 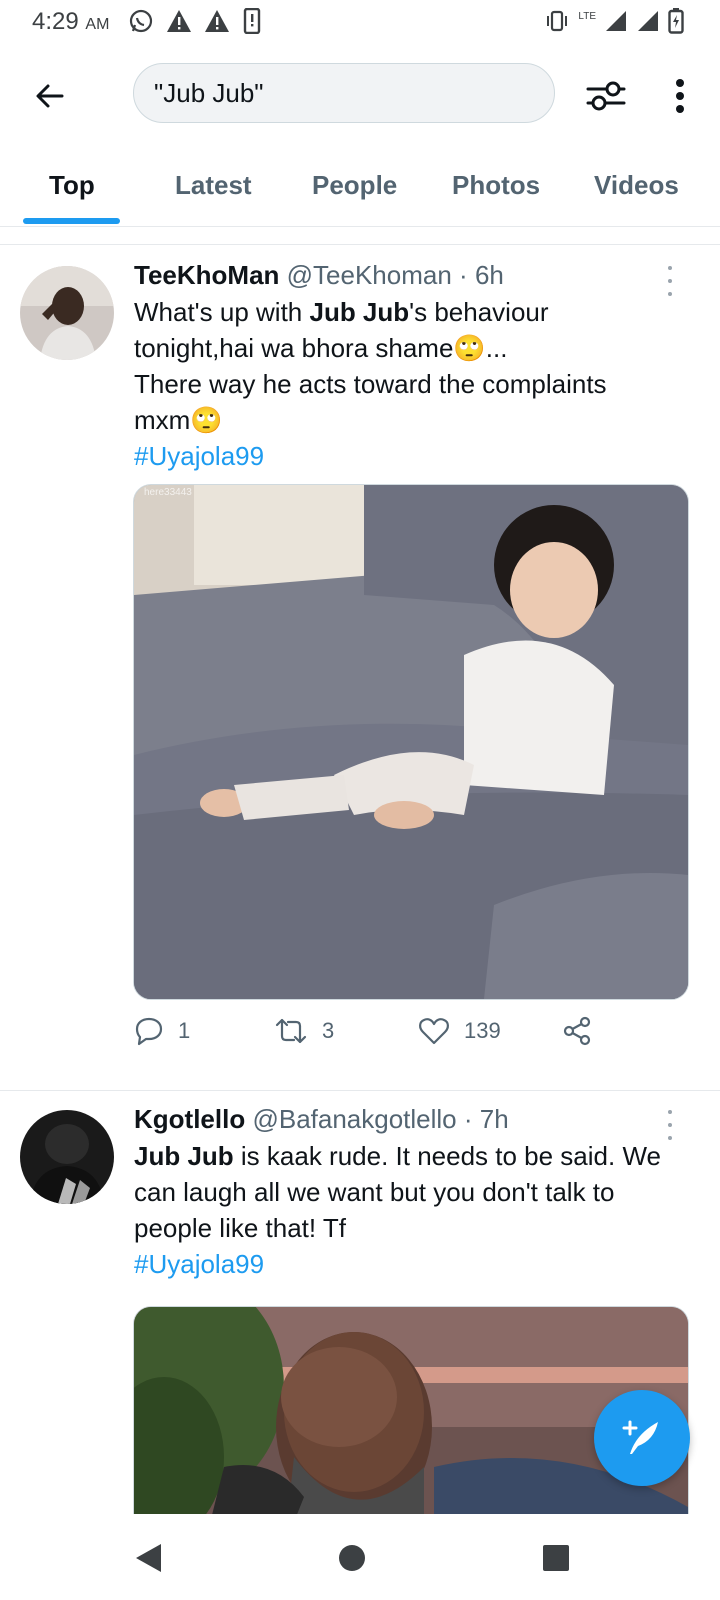 What do you see at coordinates (354, 1119) in the screenshot?
I see `tweet-author-handle: @Bafanakgotlello` at bounding box center [354, 1119].